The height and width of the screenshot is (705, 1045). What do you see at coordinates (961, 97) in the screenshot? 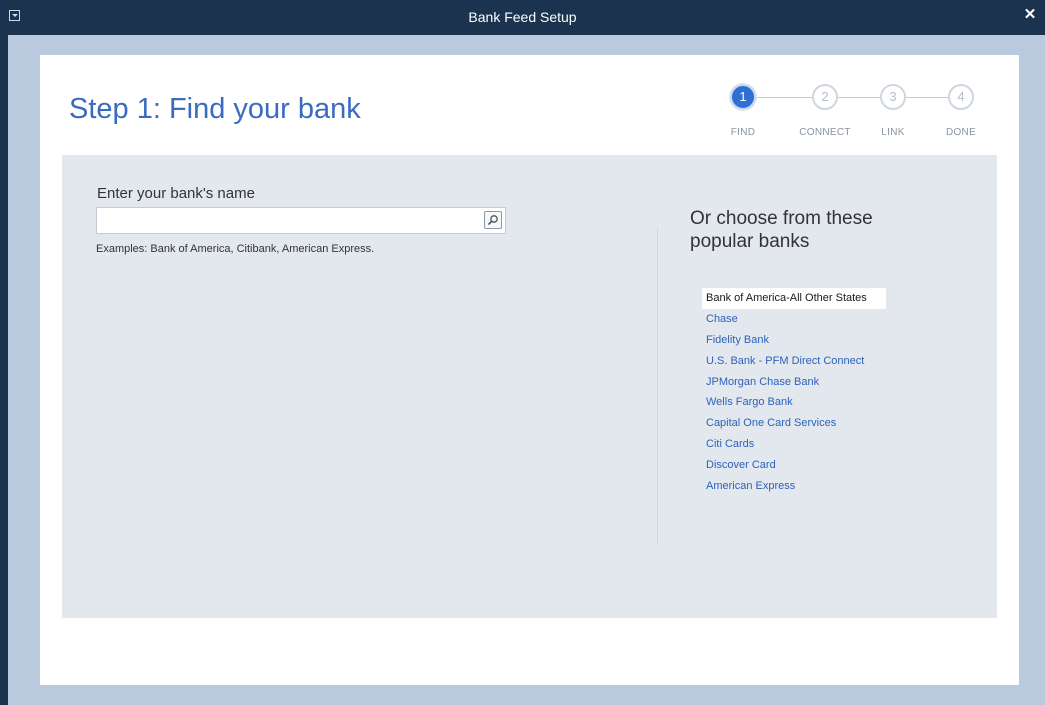
I see `step-4-indicator: 4` at bounding box center [961, 97].